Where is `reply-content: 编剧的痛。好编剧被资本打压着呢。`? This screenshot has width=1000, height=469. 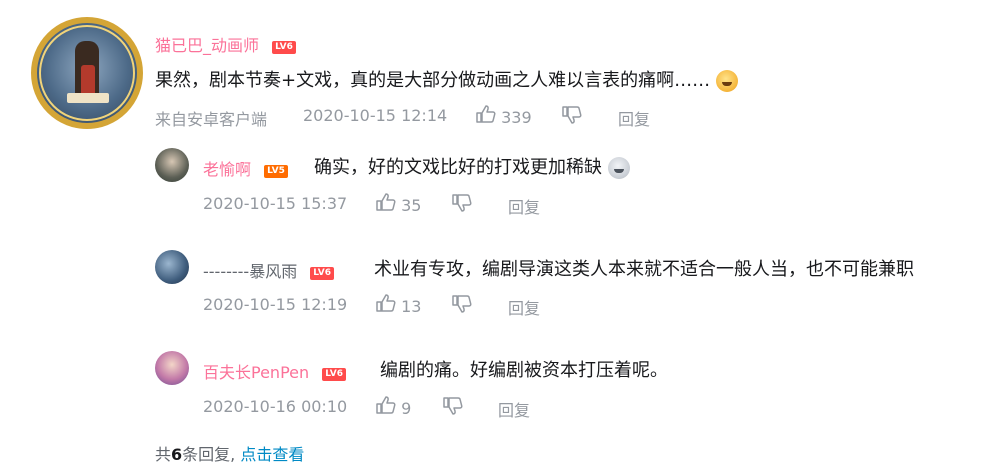 reply-content: 编剧的痛。好编剧被资本打压着呢。 is located at coordinates (524, 369).